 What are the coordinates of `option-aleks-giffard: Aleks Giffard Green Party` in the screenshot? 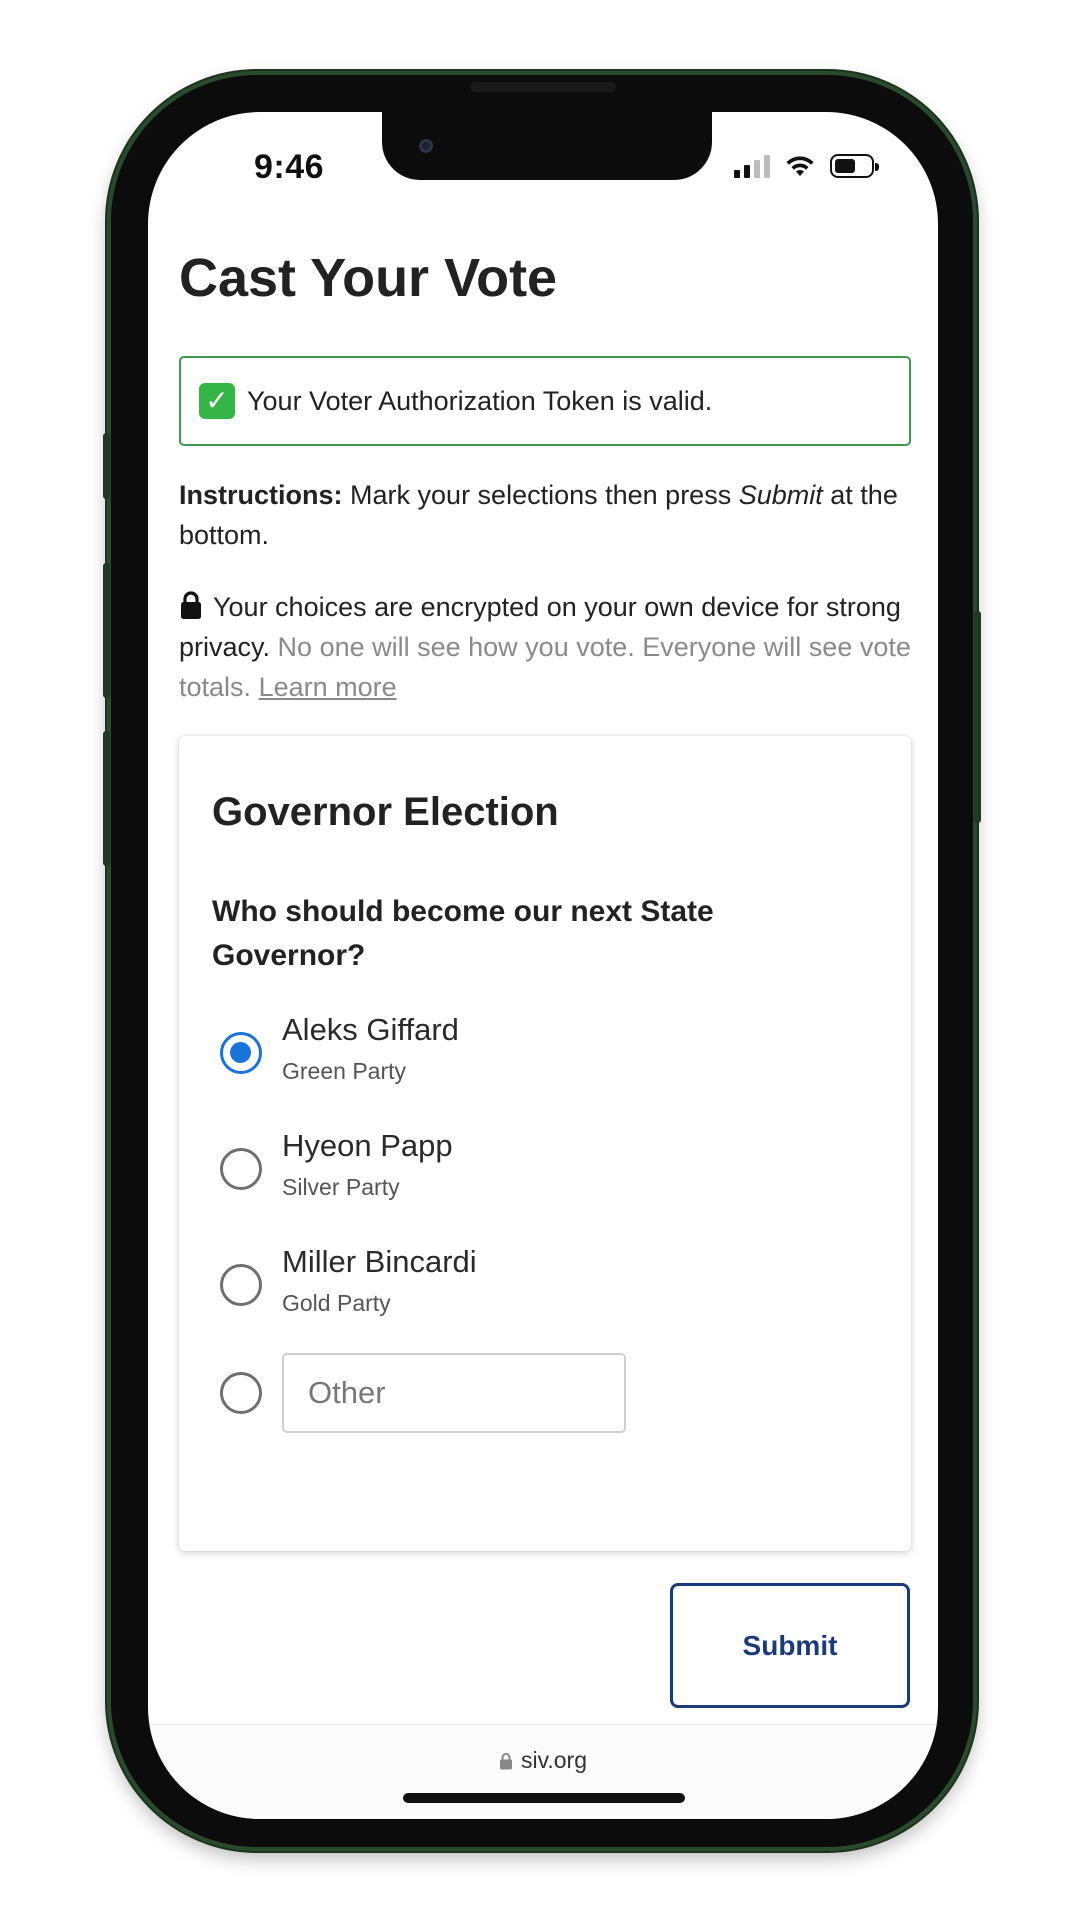 It's located at (542, 1057).